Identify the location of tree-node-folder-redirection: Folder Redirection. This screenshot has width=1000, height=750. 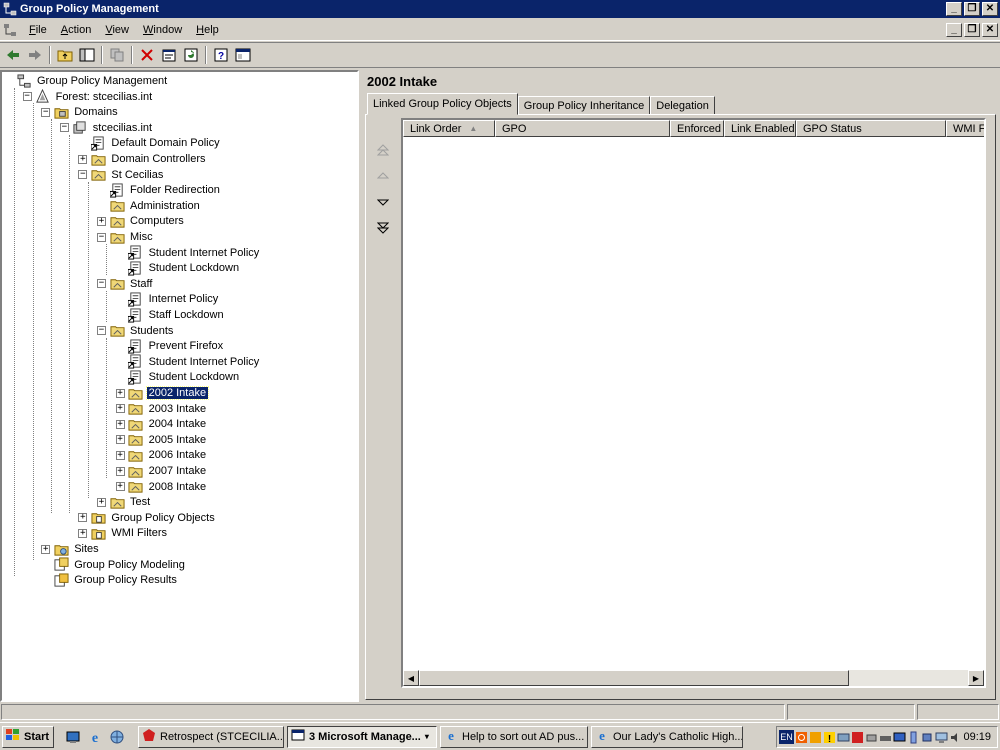
(159, 190).